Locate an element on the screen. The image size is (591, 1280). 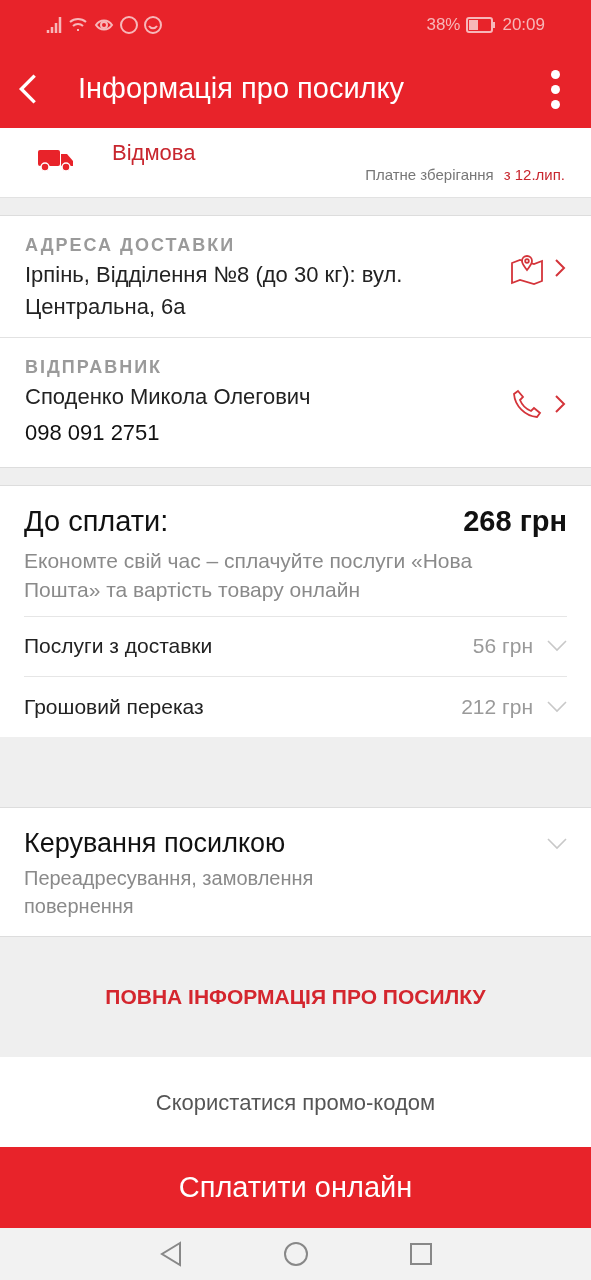
sender-name: Споденко Микола Олегович is located at coordinates (168, 397).